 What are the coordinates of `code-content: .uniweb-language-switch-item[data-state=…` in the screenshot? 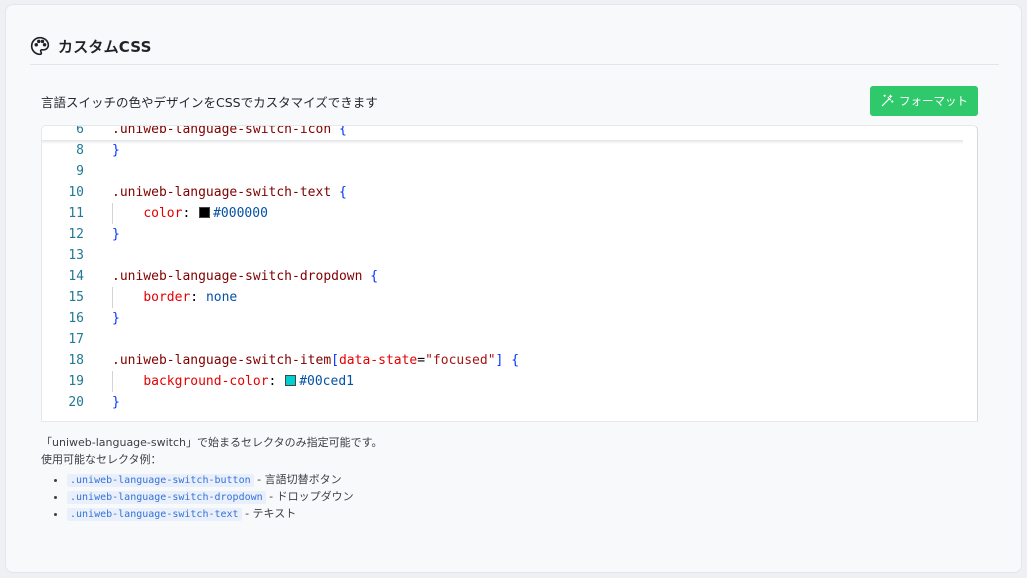 It's located at (301, 360).